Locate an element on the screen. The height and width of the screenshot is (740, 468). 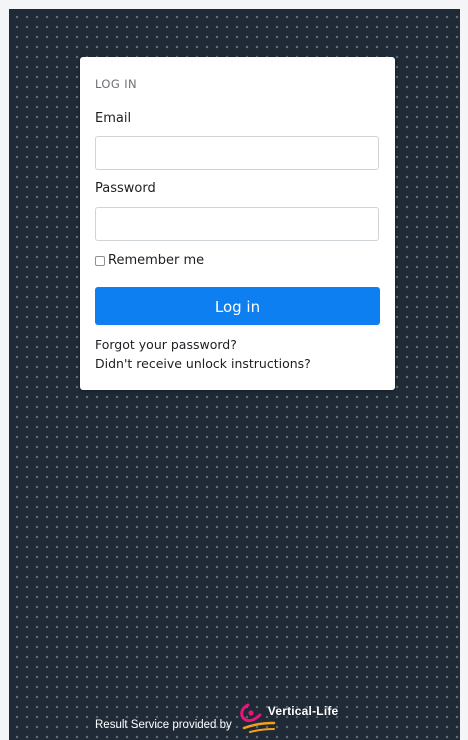
remember-me-option: Remember me is located at coordinates (149, 260).